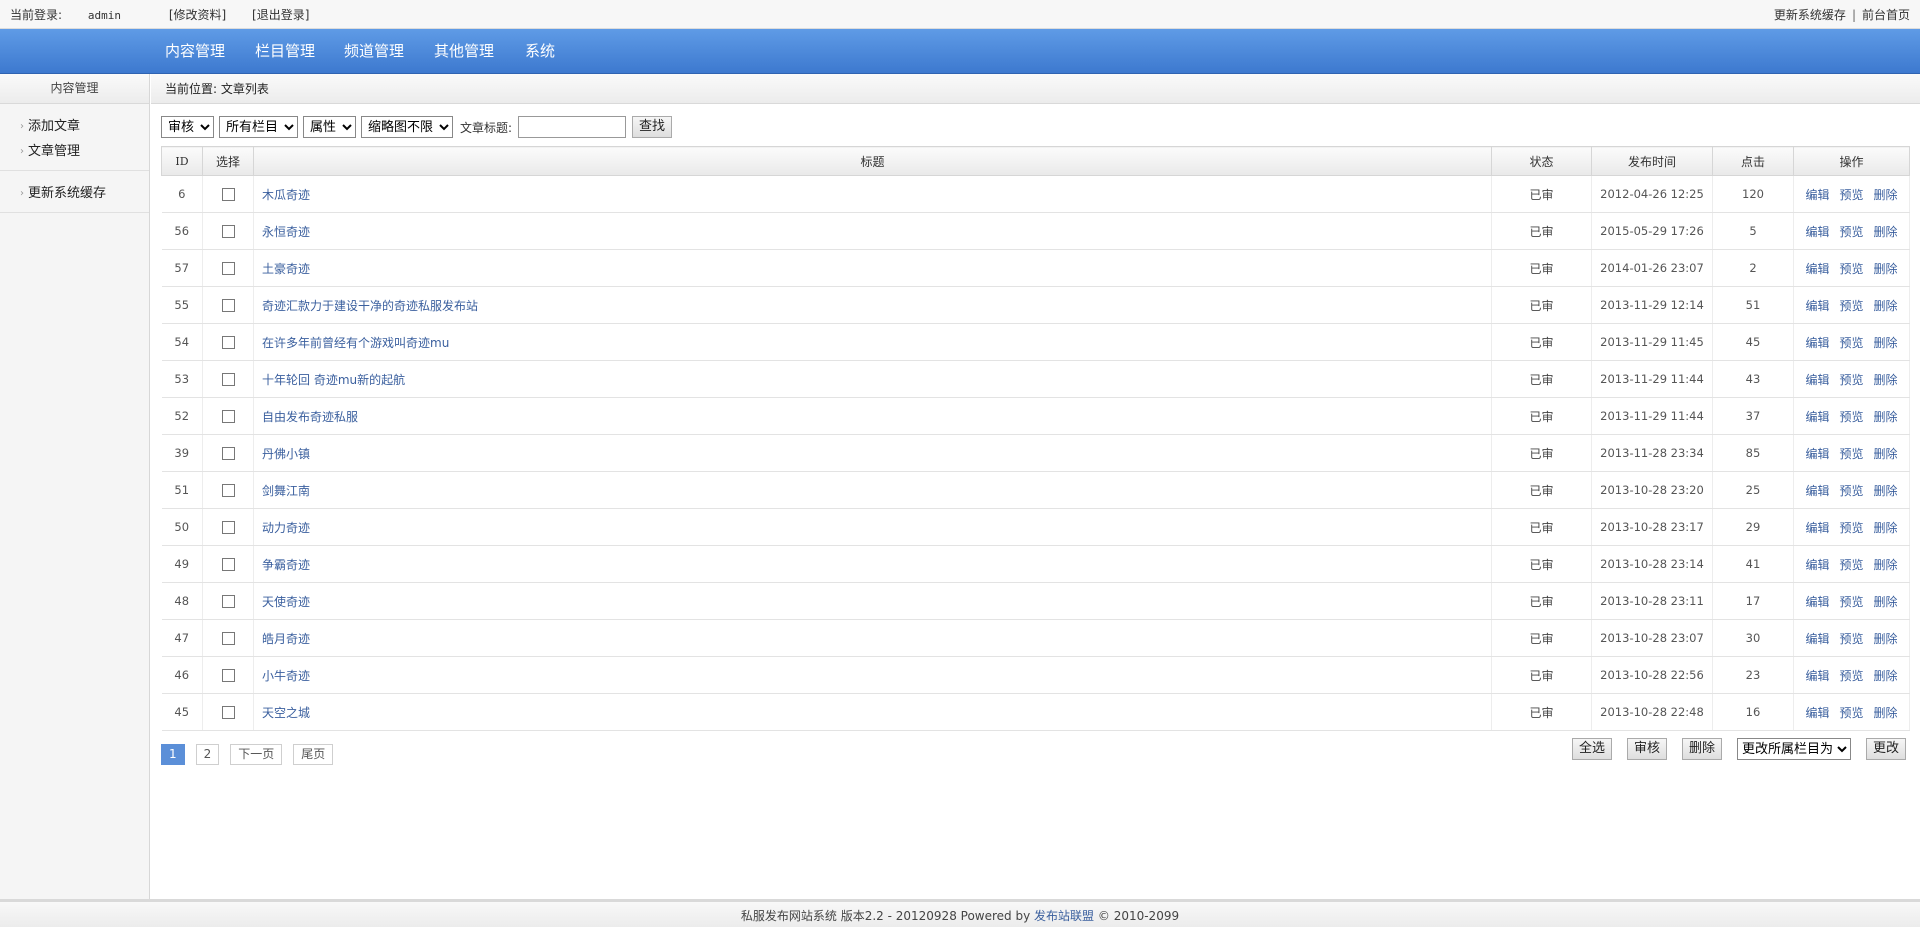 The width and height of the screenshot is (1920, 927). I want to click on row-title-link: 动力奇迹, so click(286, 528).